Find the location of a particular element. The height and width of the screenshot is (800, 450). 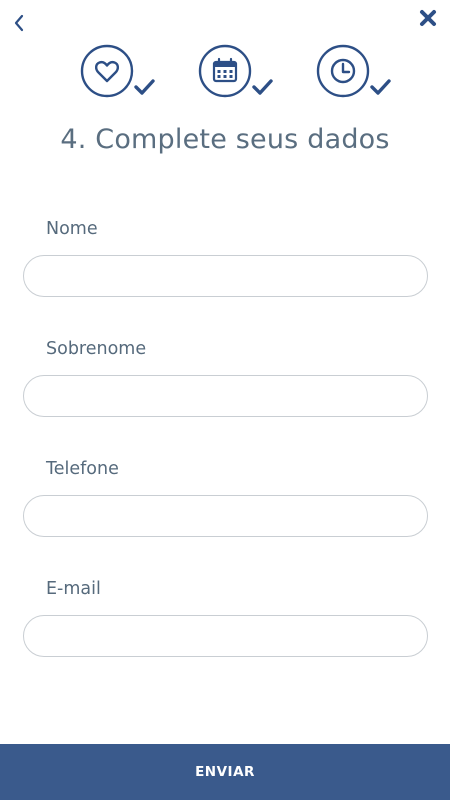

step-clock is located at coordinates (356, 72).